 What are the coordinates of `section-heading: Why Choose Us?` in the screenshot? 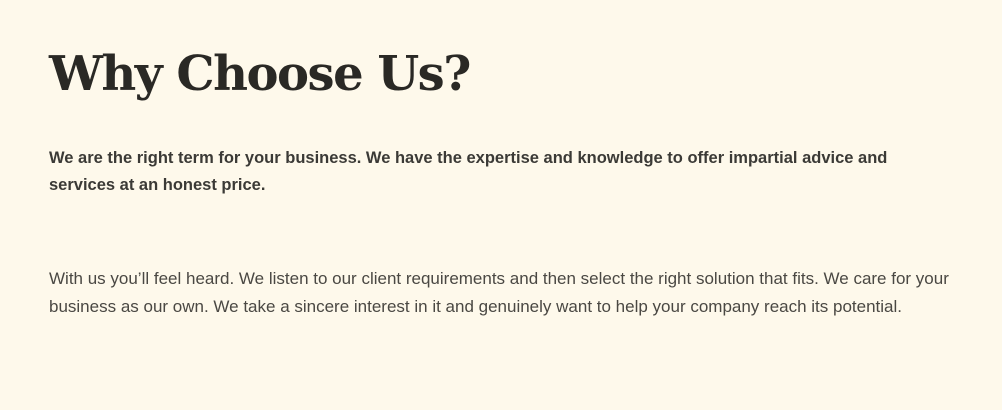 It's located at (260, 74).